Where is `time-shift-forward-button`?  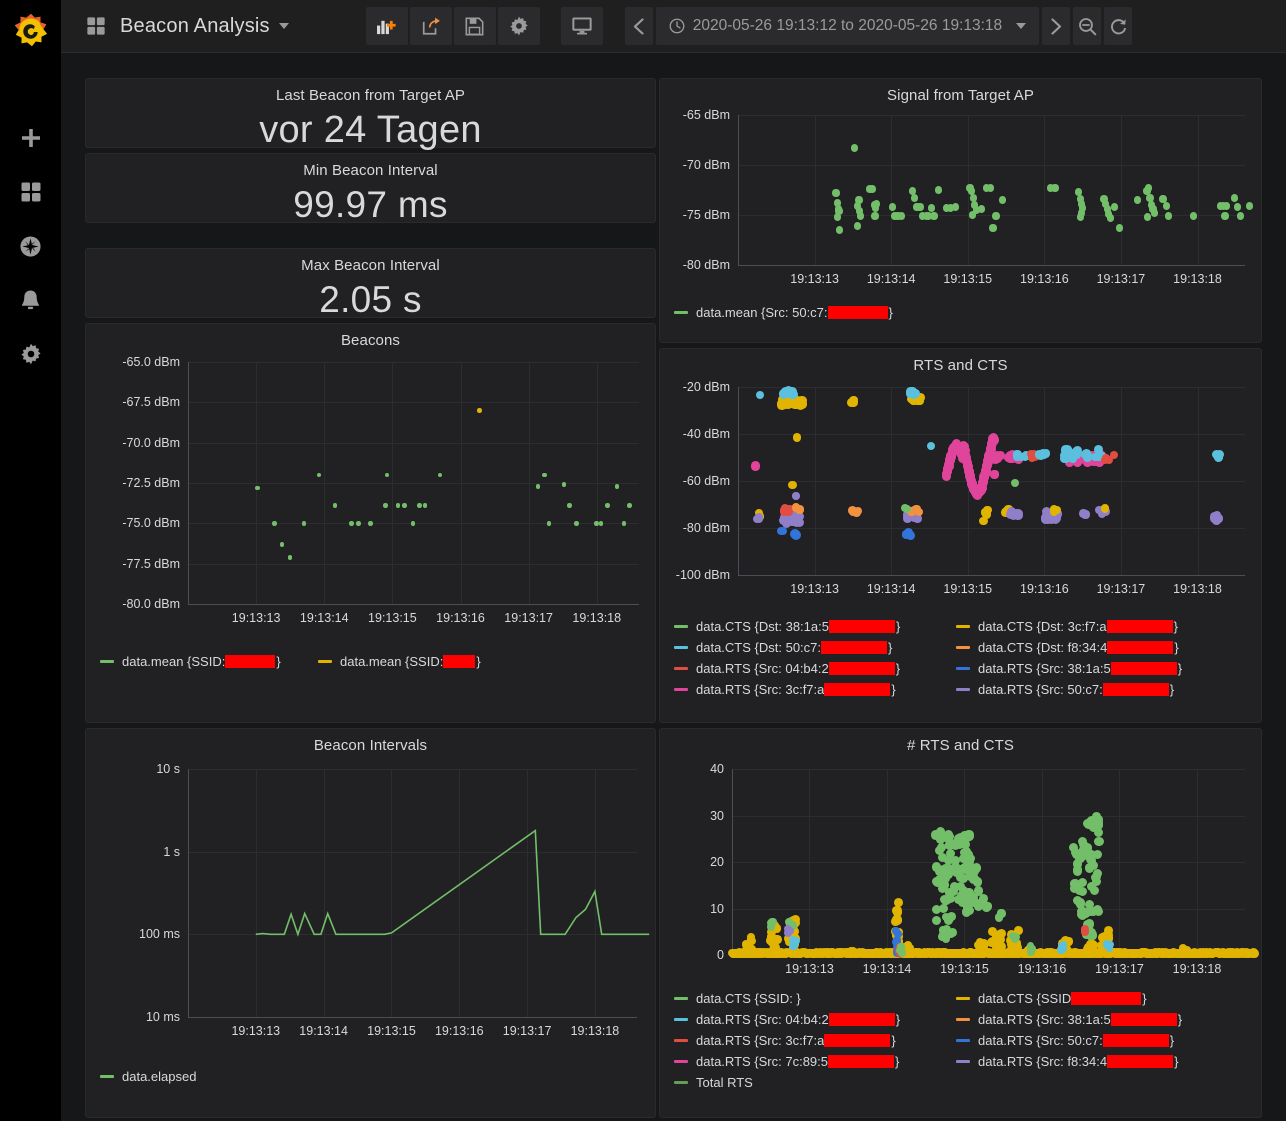 time-shift-forward-button is located at coordinates (1056, 26).